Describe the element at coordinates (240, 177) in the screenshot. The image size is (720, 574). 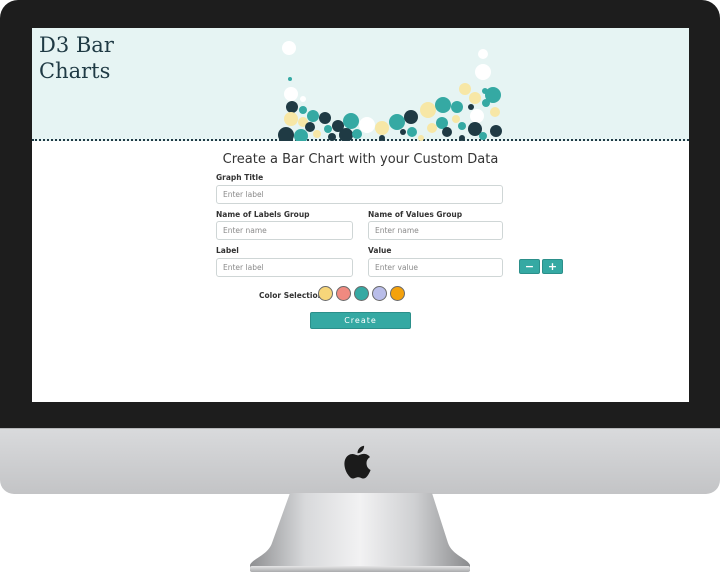
I see `graph-title-label: Graph Title` at that location.